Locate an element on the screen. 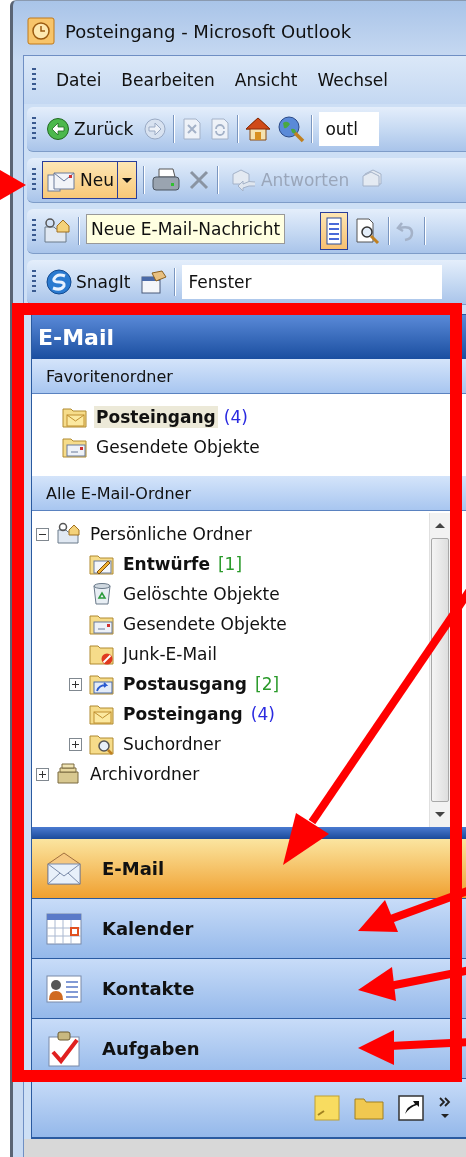  tooltip: Neue E-Mail-Nachricht is located at coordinates (186, 229).